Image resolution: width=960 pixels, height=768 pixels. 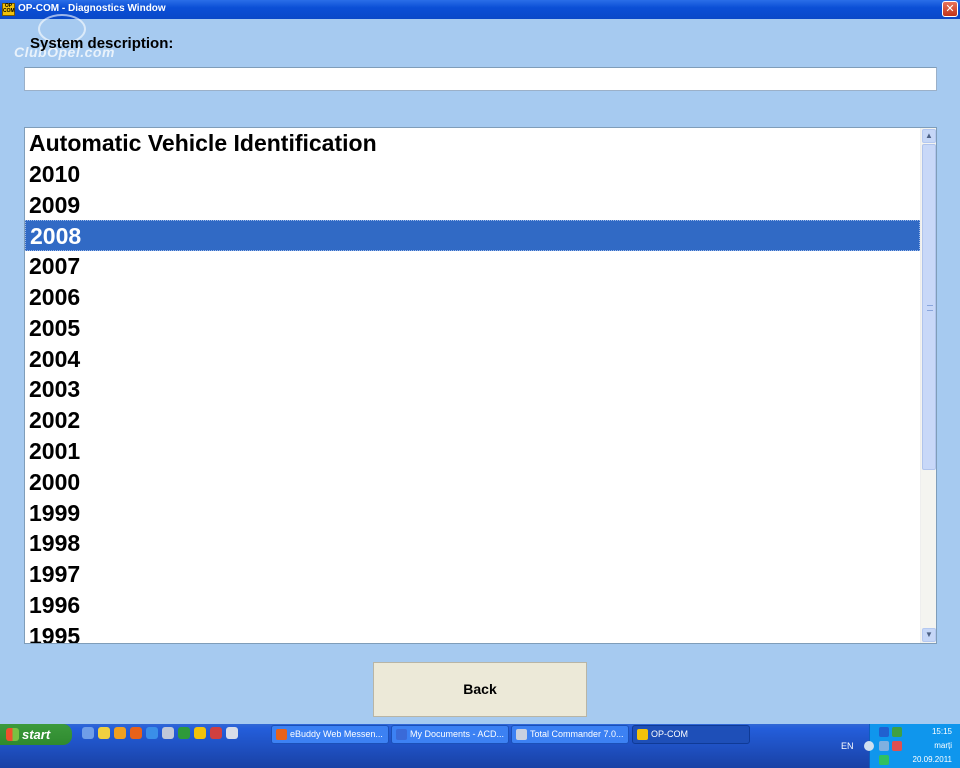 I want to click on clock-date: 20.09.2011, so click(x=932, y=759).